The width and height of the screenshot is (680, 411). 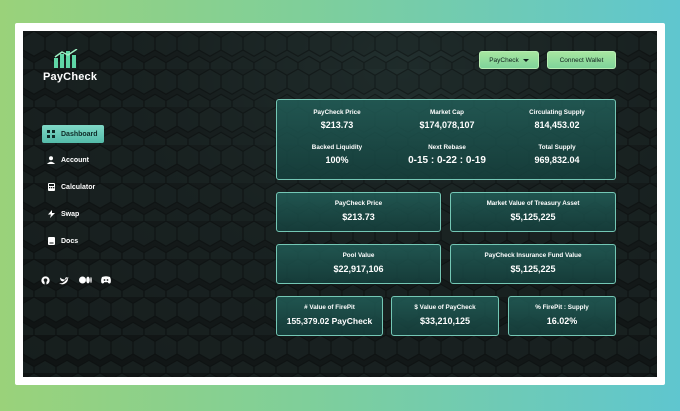 I want to click on stat-value: 969,832.04, so click(x=557, y=160).